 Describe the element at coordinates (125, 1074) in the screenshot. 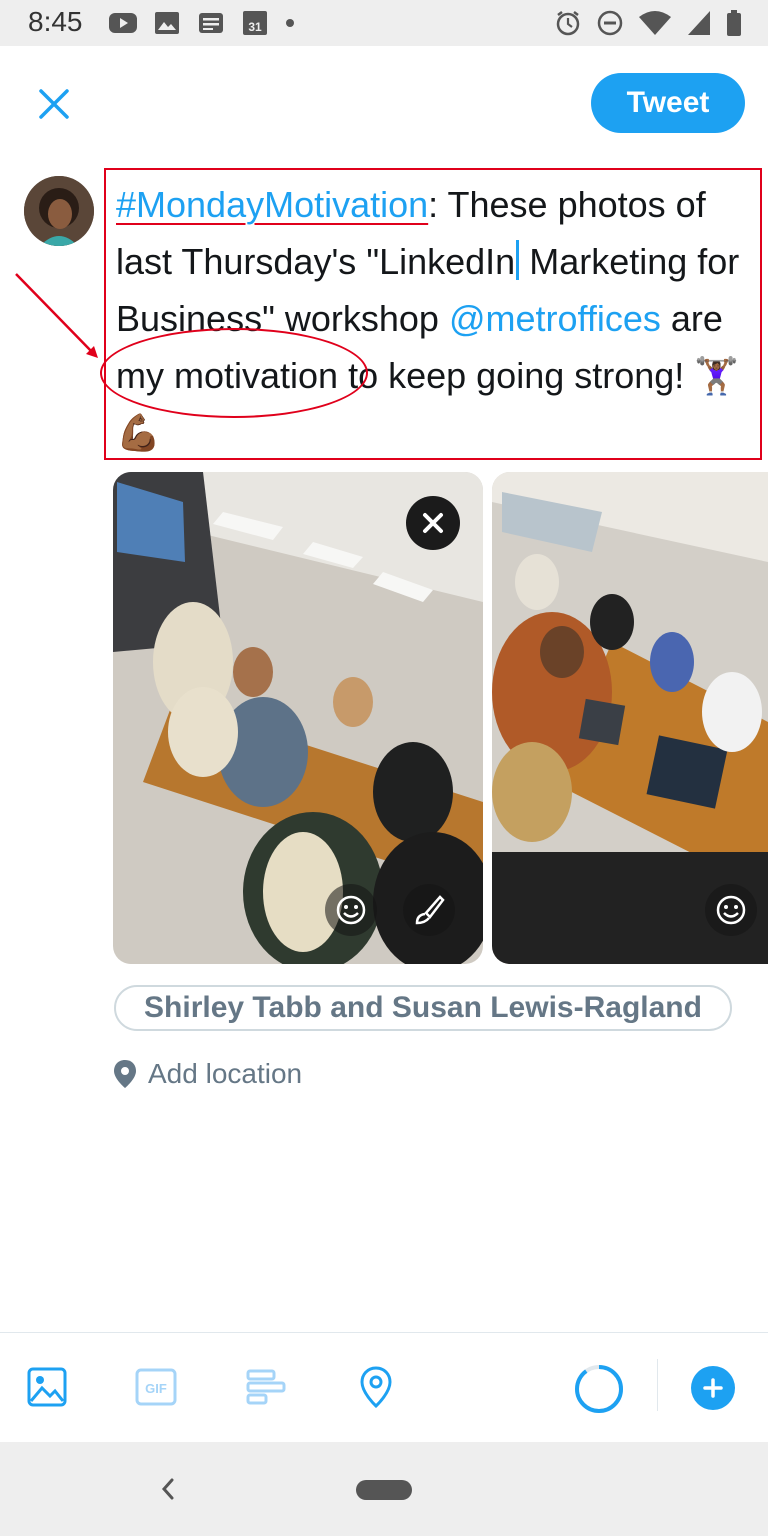

I see `location-pin-icon` at that location.